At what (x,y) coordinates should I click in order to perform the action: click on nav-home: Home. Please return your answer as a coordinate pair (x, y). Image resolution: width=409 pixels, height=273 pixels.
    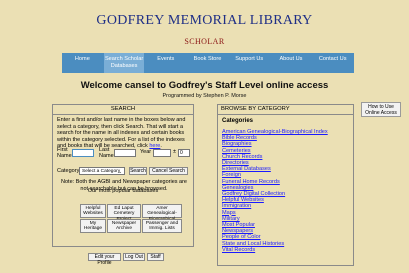
    Looking at the image, I should click on (83, 63).